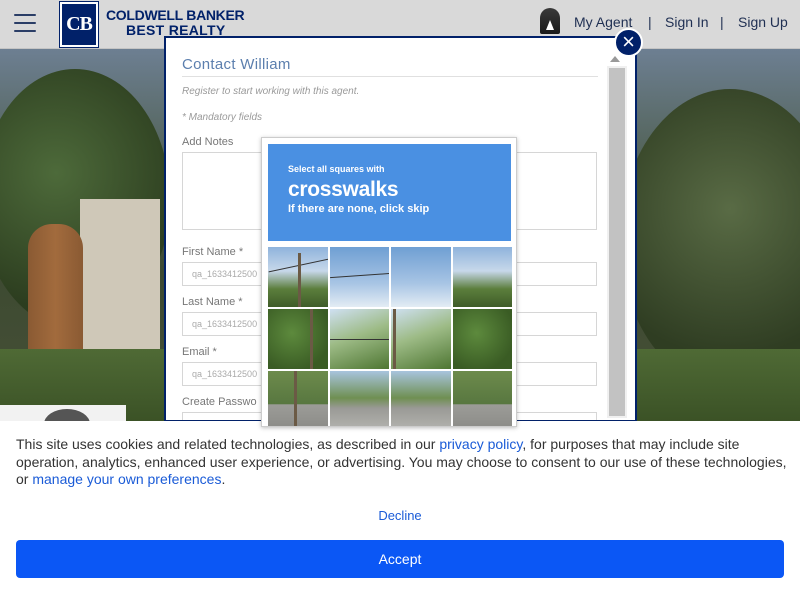 The image size is (800, 600). What do you see at coordinates (480, 444) in the screenshot?
I see `privacy-policy-link: privacy policy` at bounding box center [480, 444].